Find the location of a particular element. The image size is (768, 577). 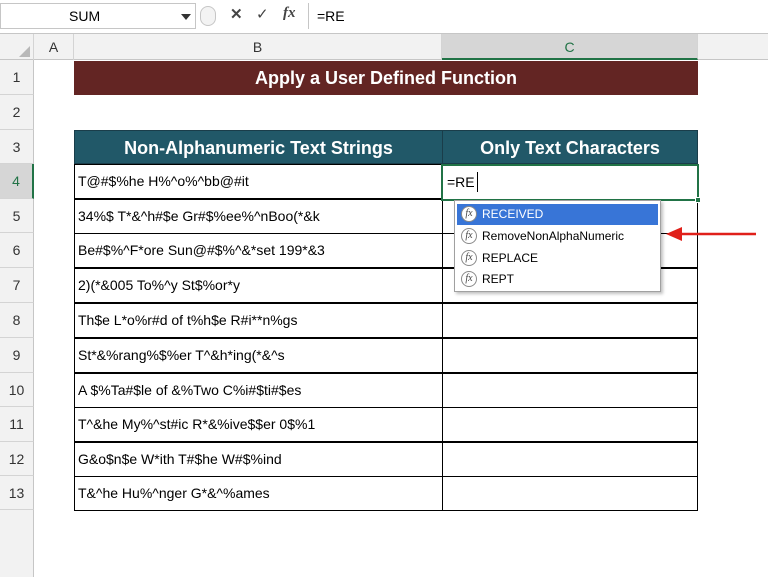

table-cell-b10: A $%Ta#$le of &%Two C%i#$ti#$es is located at coordinates (258, 390).